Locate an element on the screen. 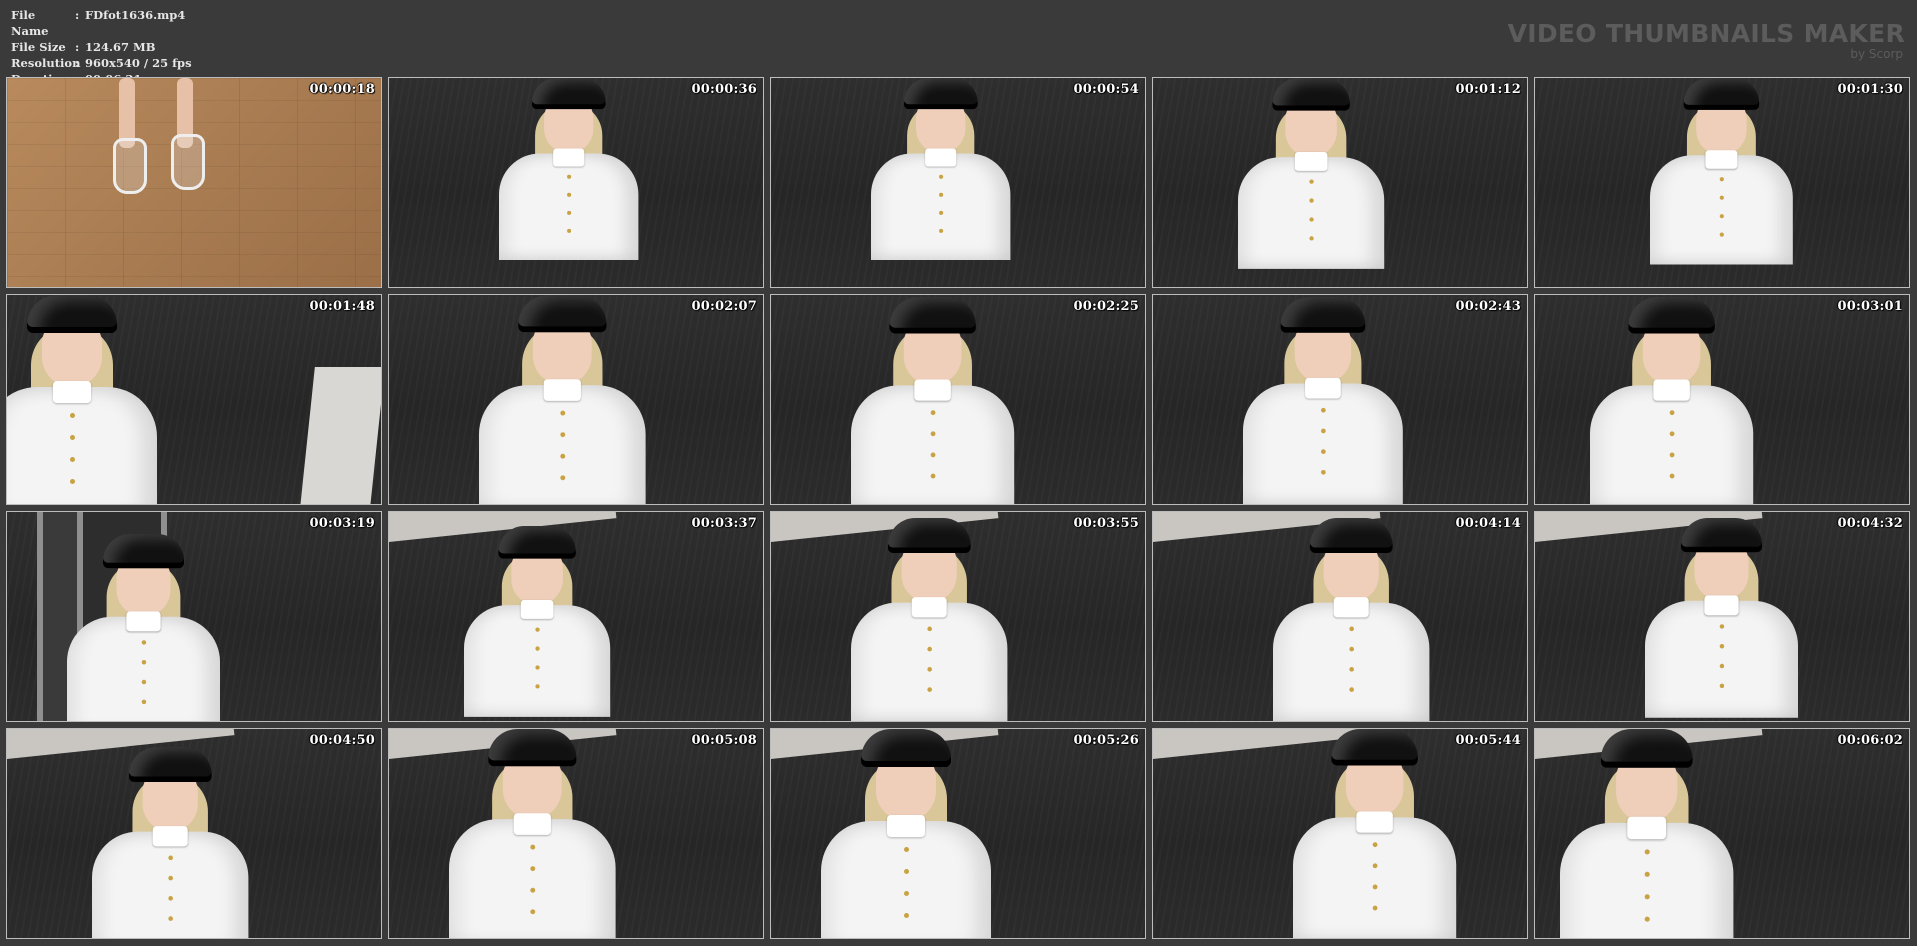 This screenshot has width=1917, height=946. timestamp-label: 00:04:14 is located at coordinates (1488, 523).